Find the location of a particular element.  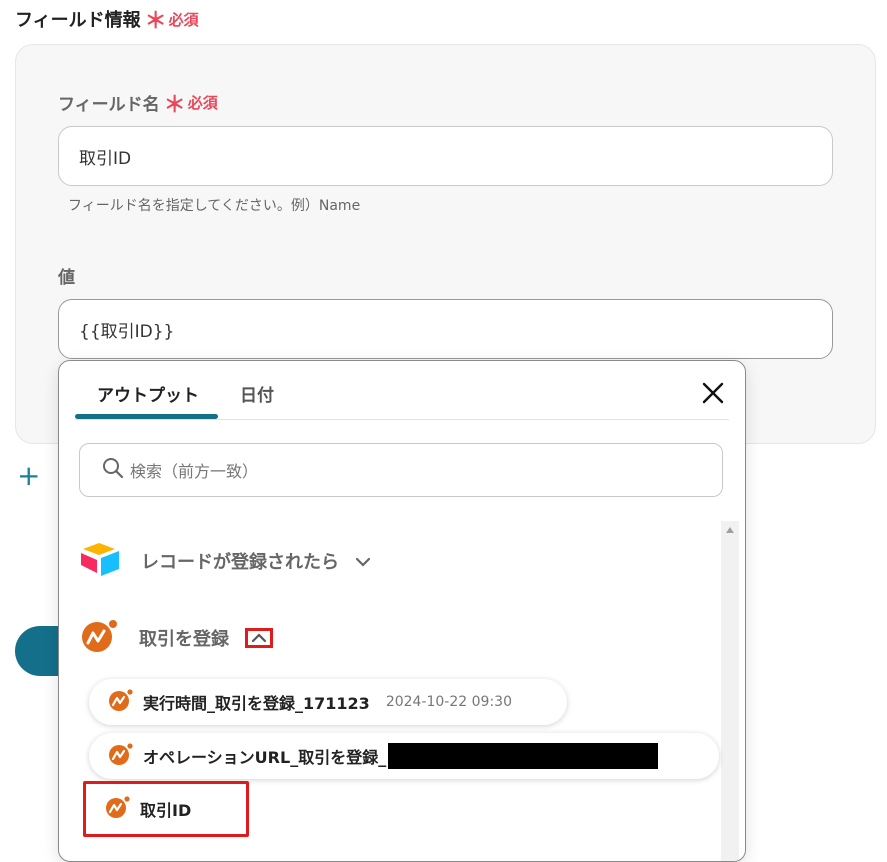

add-field-button: + is located at coordinates (28, 476).